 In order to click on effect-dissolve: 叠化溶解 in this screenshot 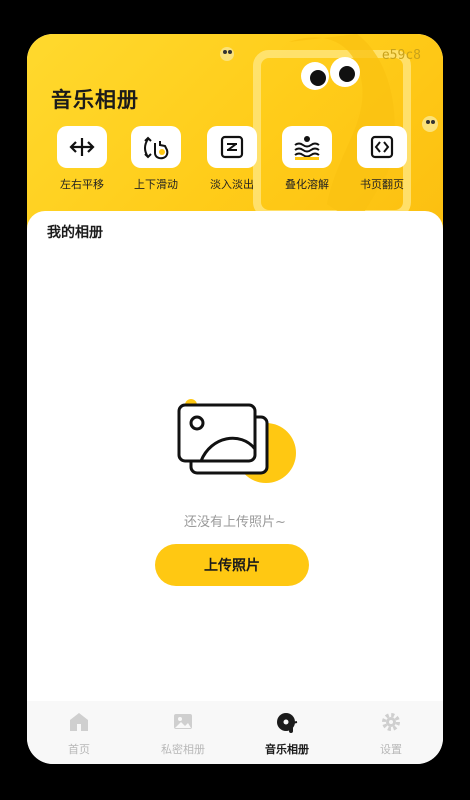, I will do `click(307, 159)`.